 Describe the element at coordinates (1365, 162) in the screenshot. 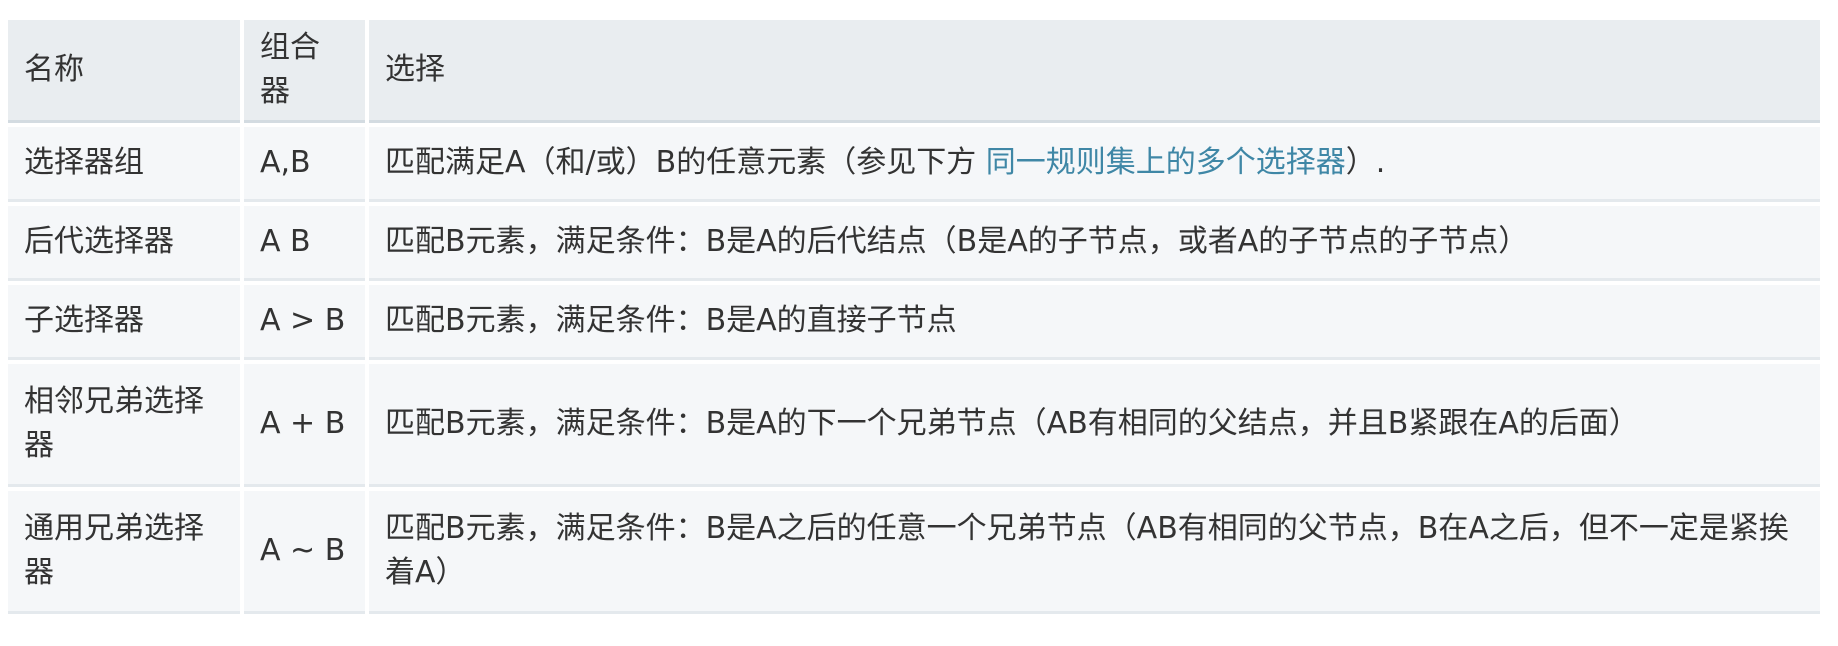

I see `description-text-after: ）.` at that location.